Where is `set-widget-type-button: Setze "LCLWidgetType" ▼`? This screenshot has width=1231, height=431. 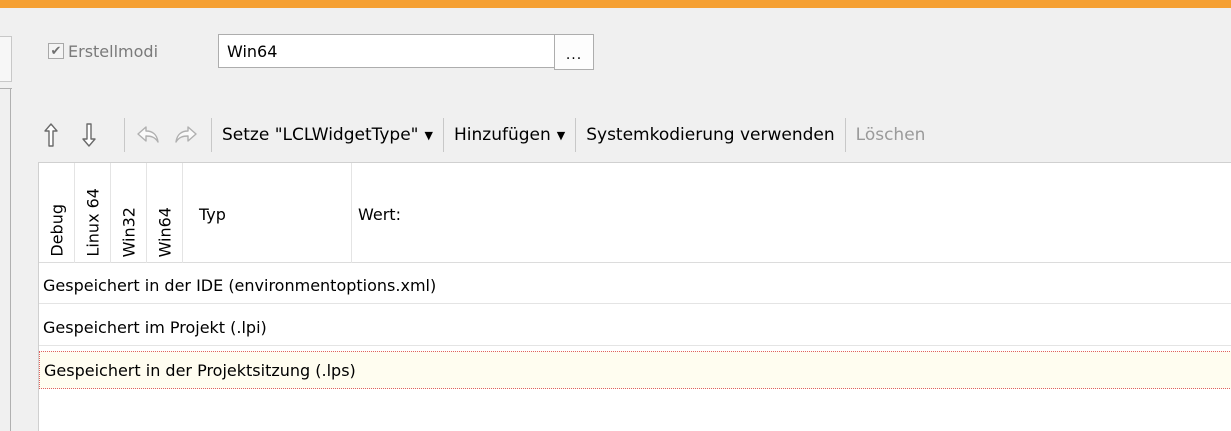 set-widget-type-button: Setze "LCLWidgetType" ▼ is located at coordinates (327, 135).